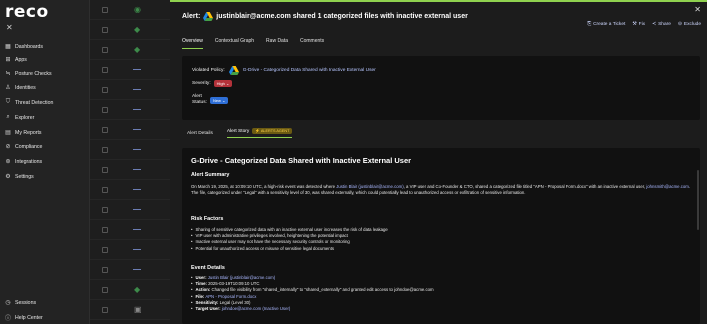 The width and height of the screenshot is (707, 324). I want to click on posture-icon: ≒, so click(8, 74).